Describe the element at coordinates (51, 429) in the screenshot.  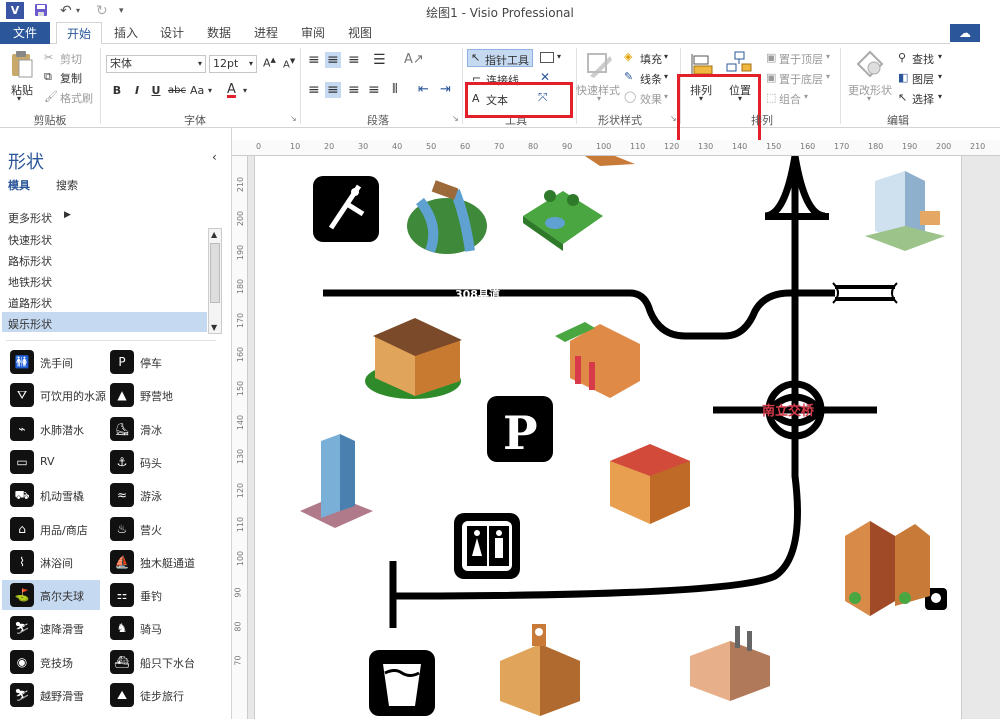
I see `shape-item: ⌁ 水肺潜水` at that location.